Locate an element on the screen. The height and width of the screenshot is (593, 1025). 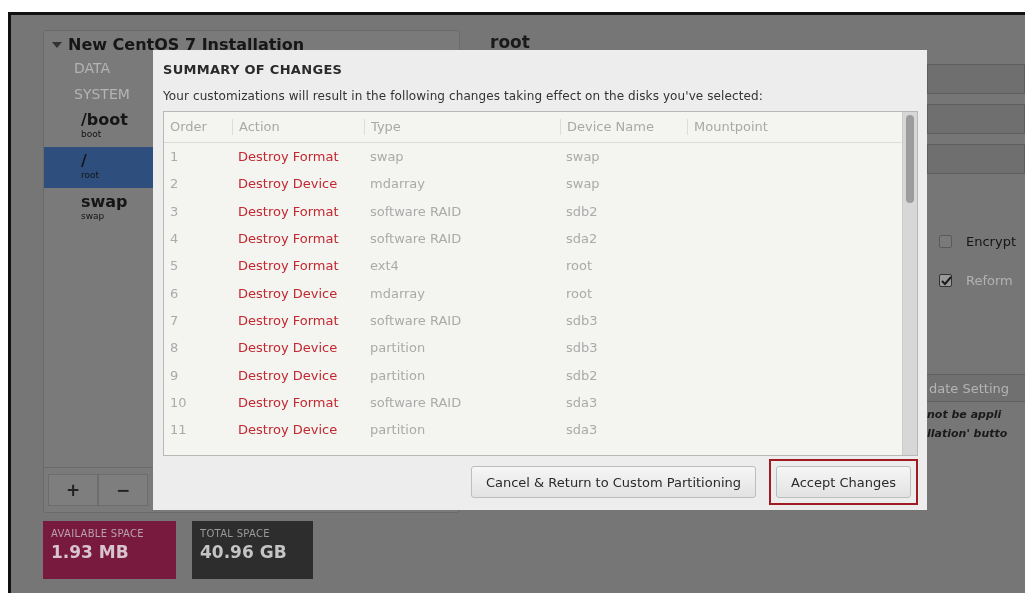
checkbox-label: Reform is located at coordinates (989, 280).